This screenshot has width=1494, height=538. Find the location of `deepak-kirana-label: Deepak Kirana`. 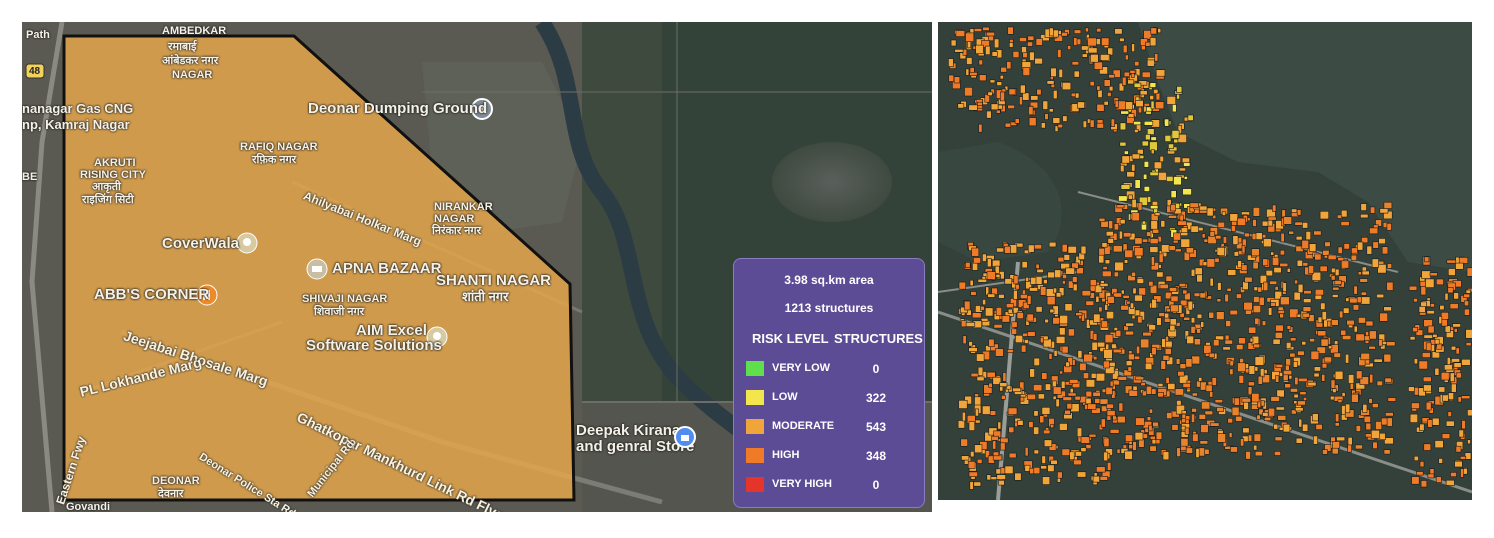

deepak-kirana-label: Deepak Kirana is located at coordinates (628, 430).